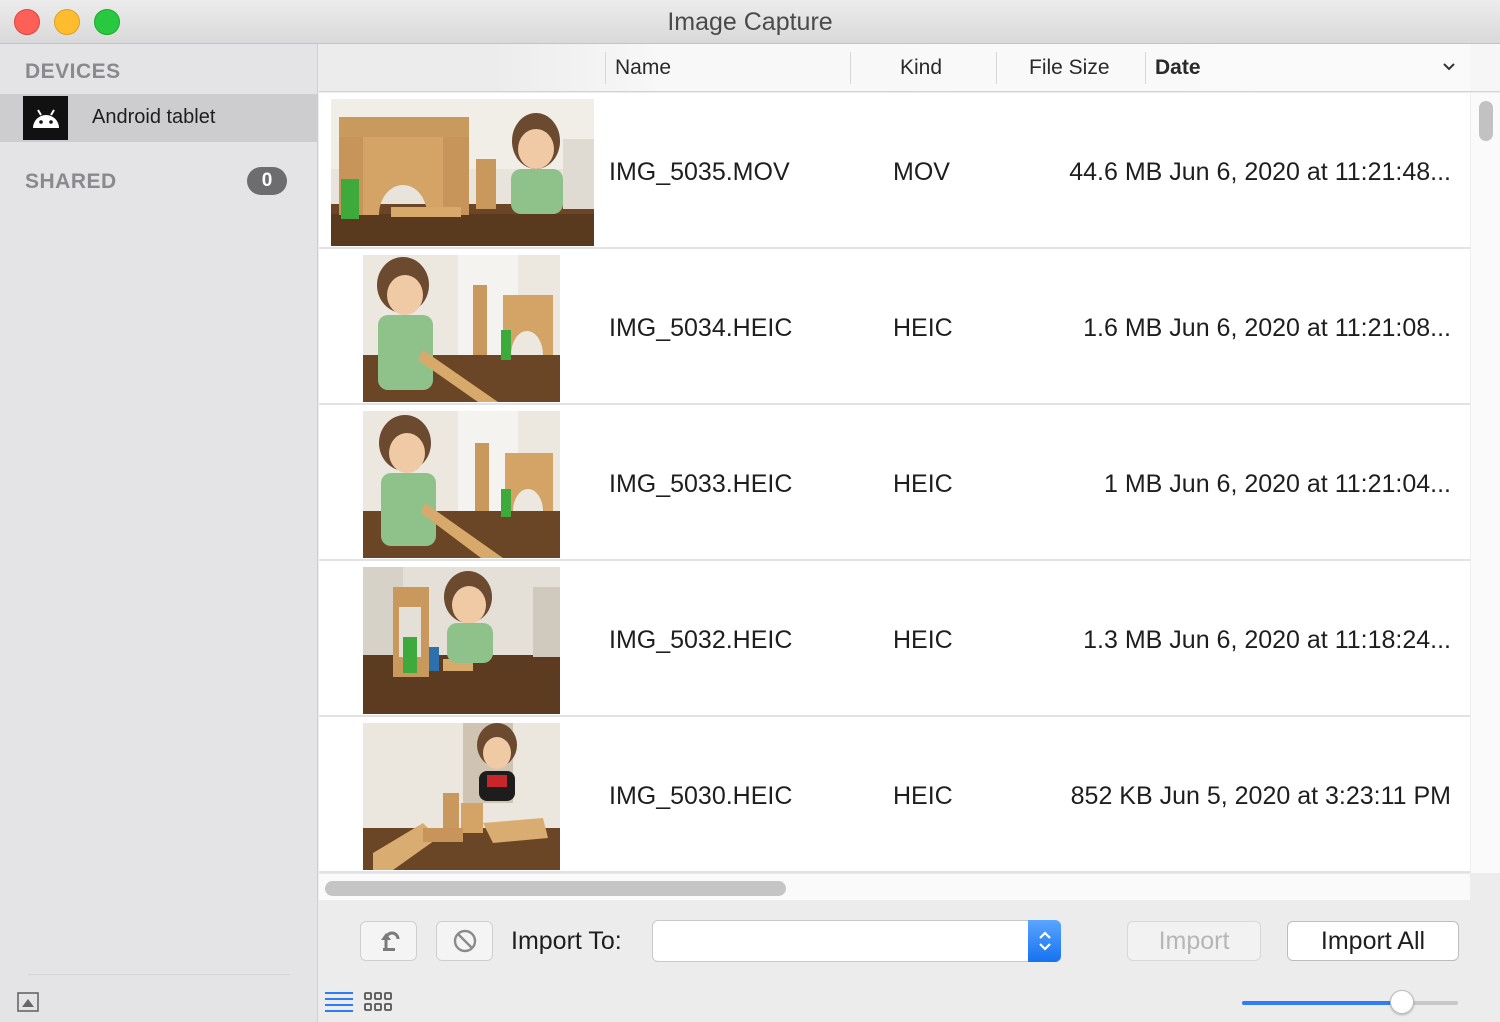 The image size is (1500, 1022). I want to click on file-name: IMG_5033.HEIC, so click(701, 484).